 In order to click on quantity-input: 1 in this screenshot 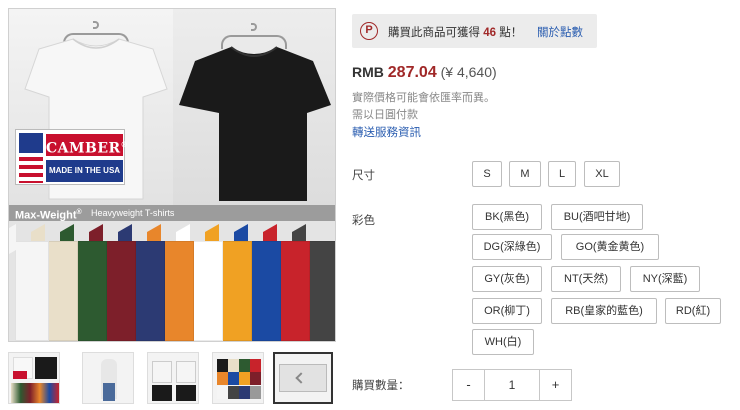, I will do `click(512, 385)`.